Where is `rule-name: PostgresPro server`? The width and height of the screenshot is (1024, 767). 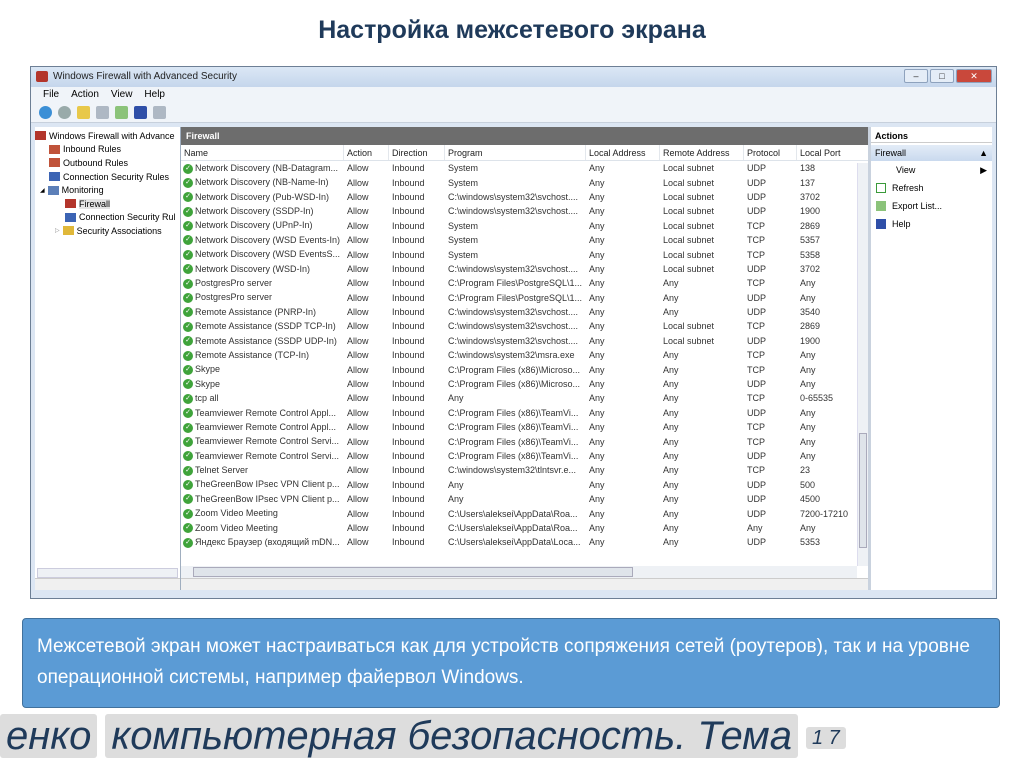 rule-name: PostgresPro server is located at coordinates (234, 283).